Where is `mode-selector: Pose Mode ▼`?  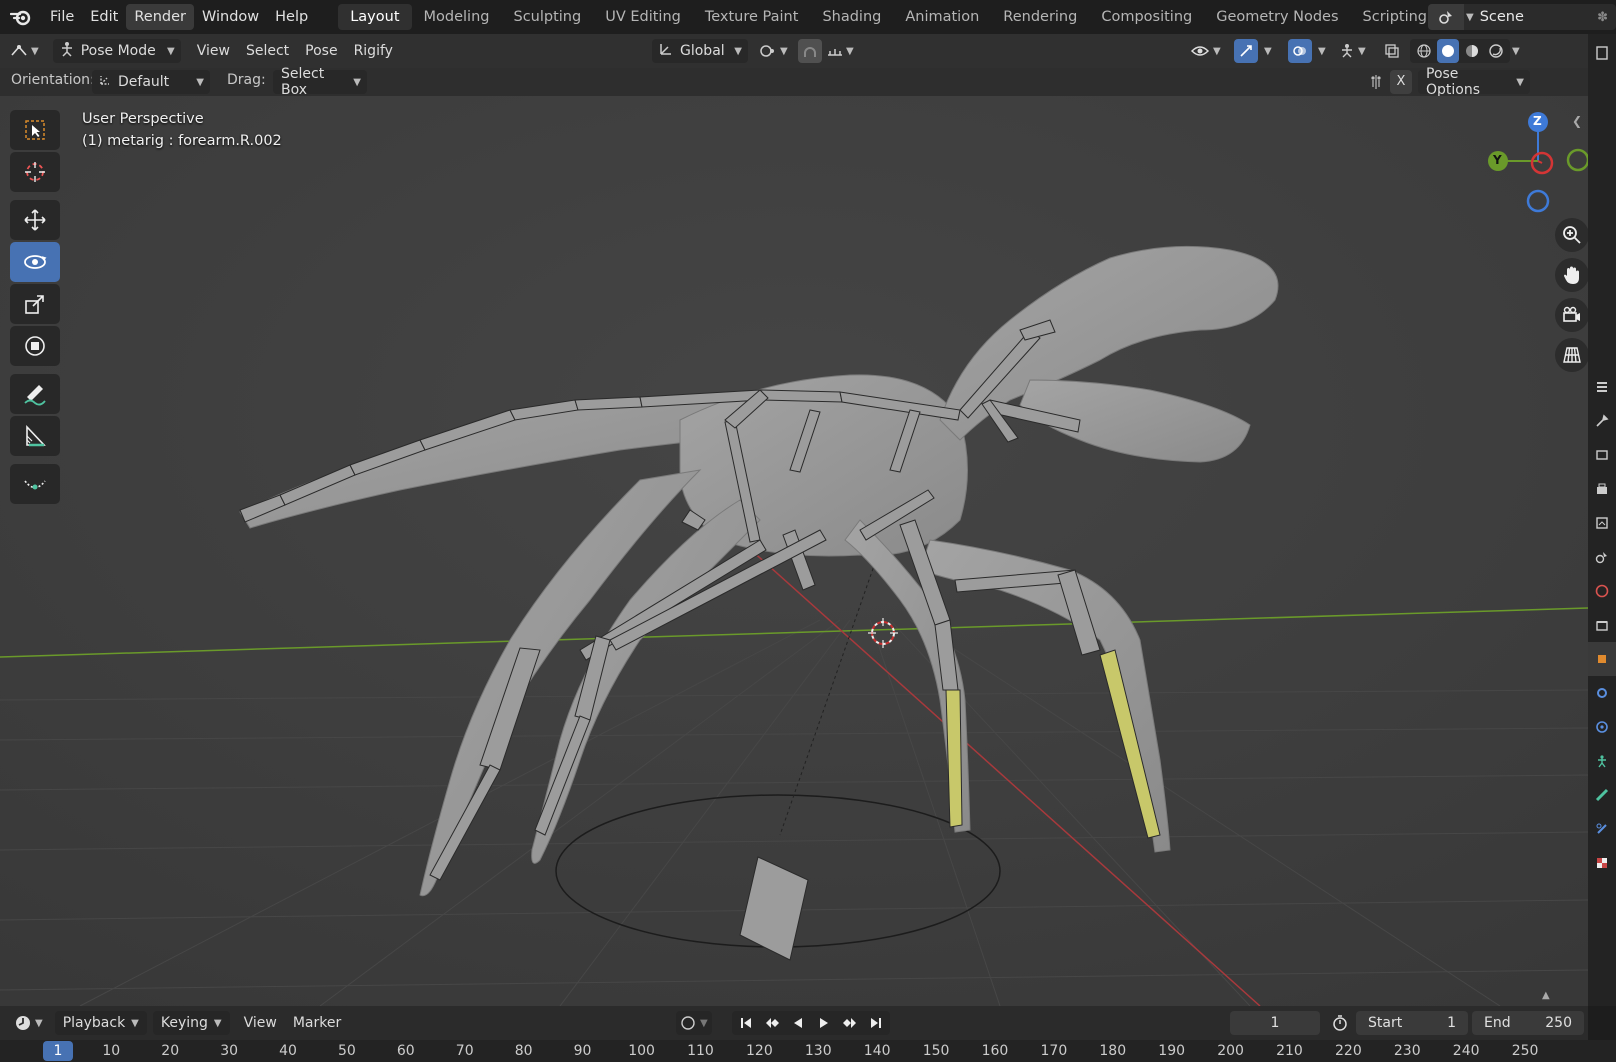 mode-selector: Pose Mode ▼ is located at coordinates (116, 51).